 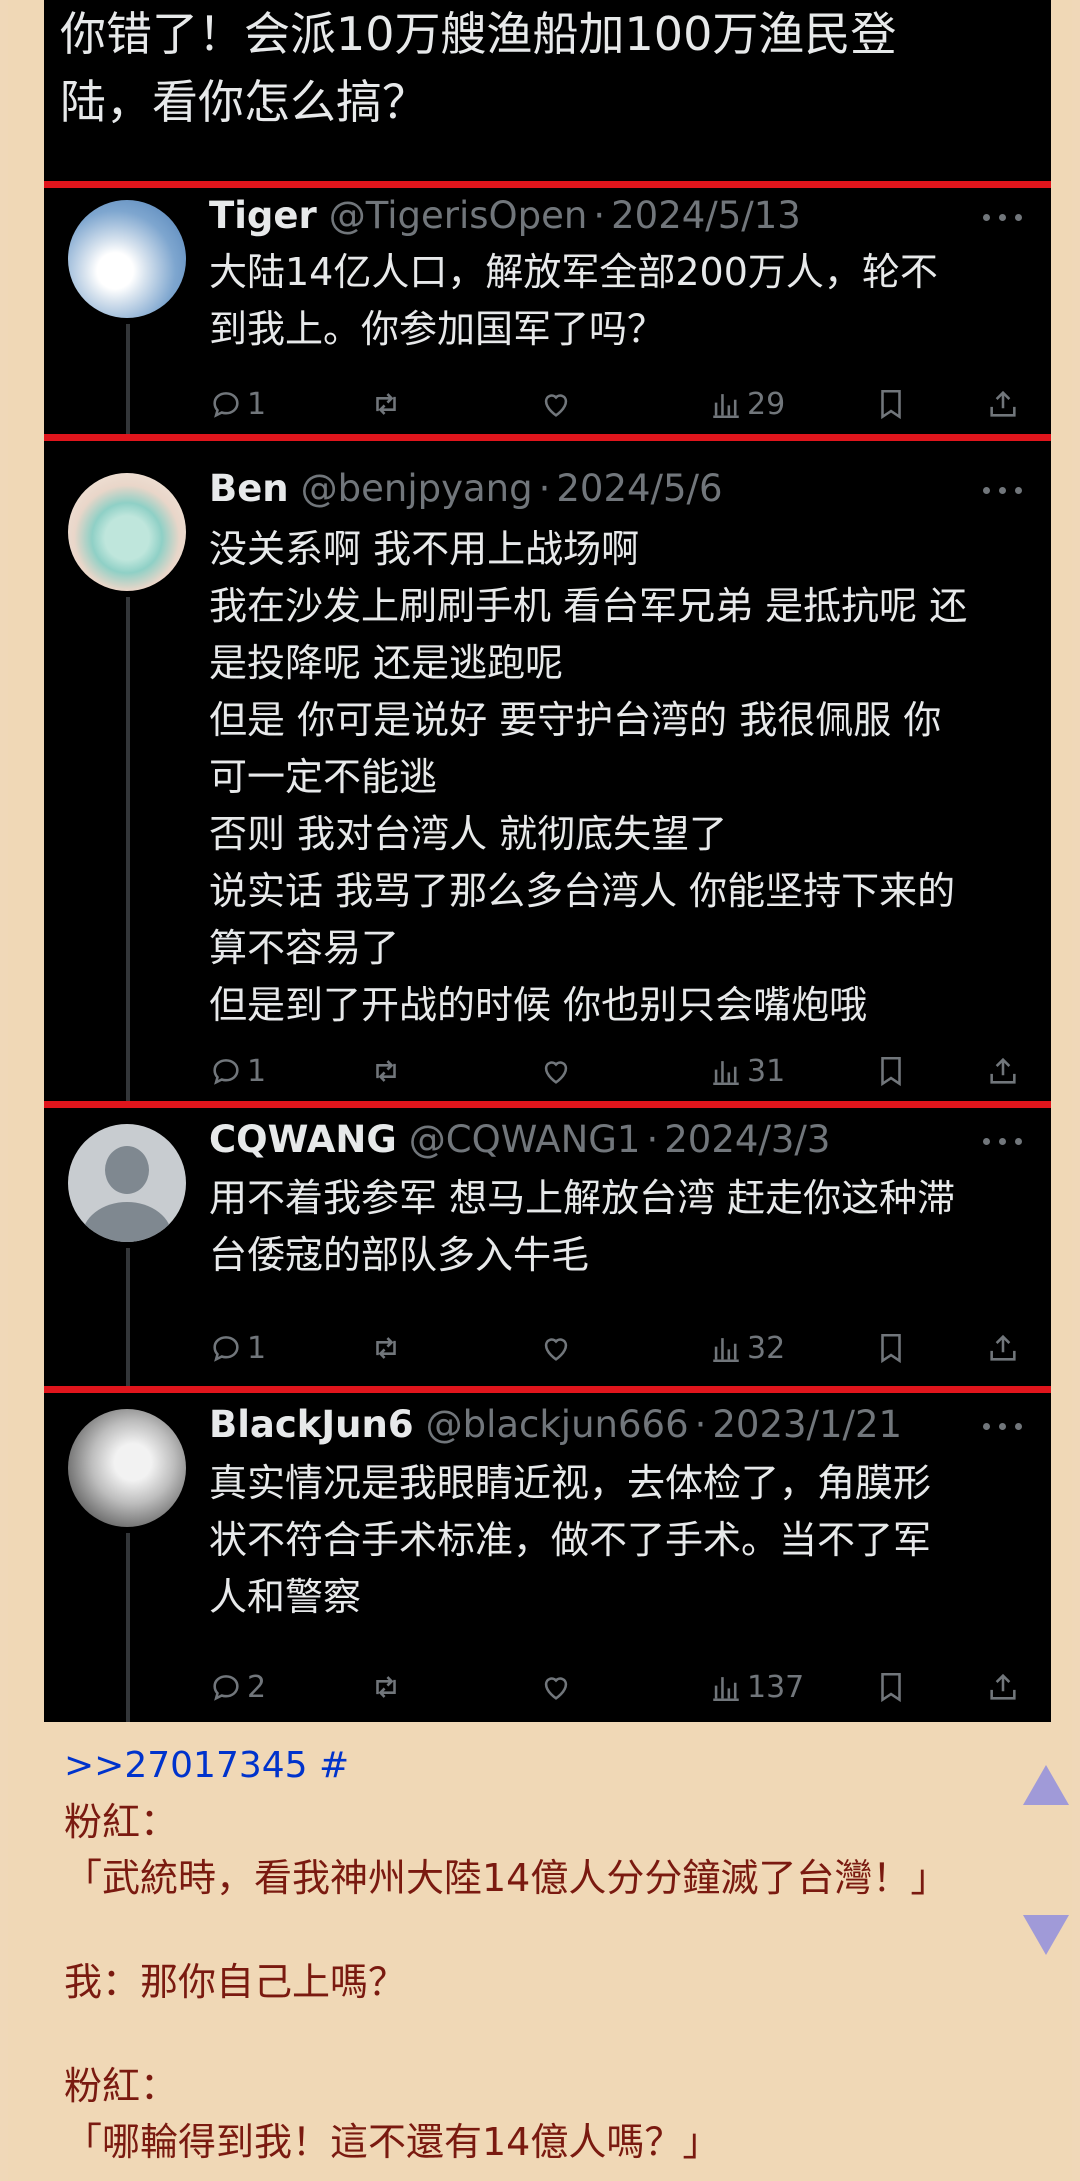 I want to click on tweet-line: 真实情况是我眼睛近视，去体检了，角膜形, so click(x=570, y=1483).